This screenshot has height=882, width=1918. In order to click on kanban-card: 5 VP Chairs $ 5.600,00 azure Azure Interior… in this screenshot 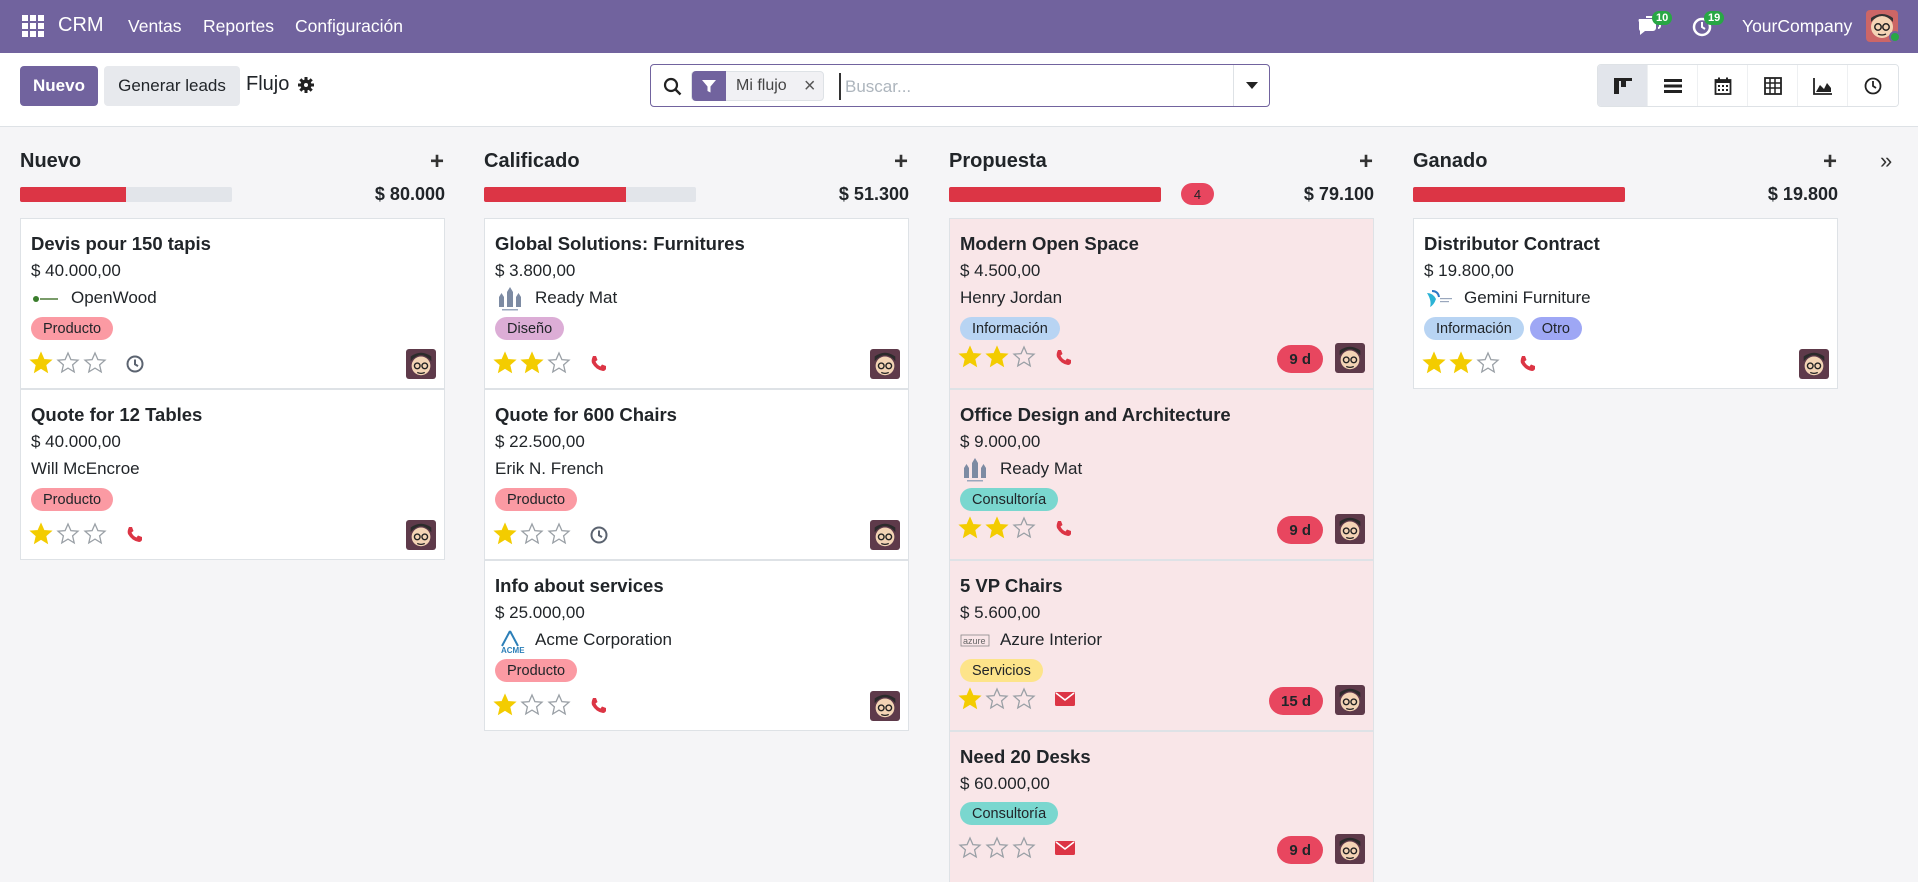, I will do `click(1161, 645)`.